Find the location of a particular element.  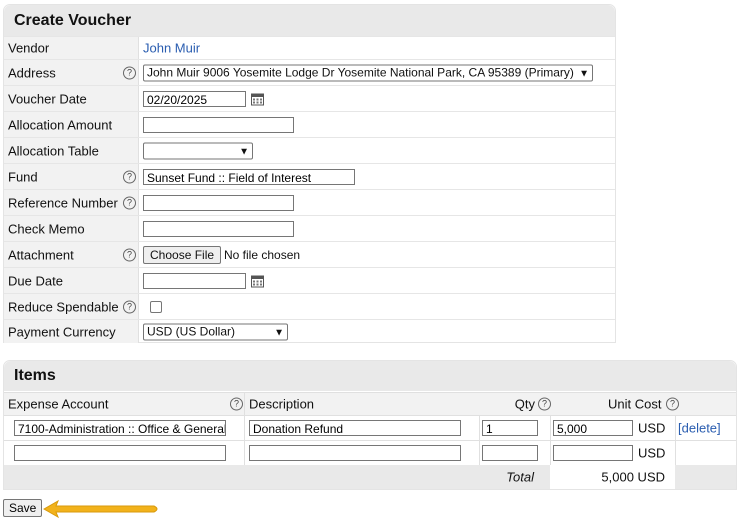

check-memo-label: Check Memo is located at coordinates (46, 228).